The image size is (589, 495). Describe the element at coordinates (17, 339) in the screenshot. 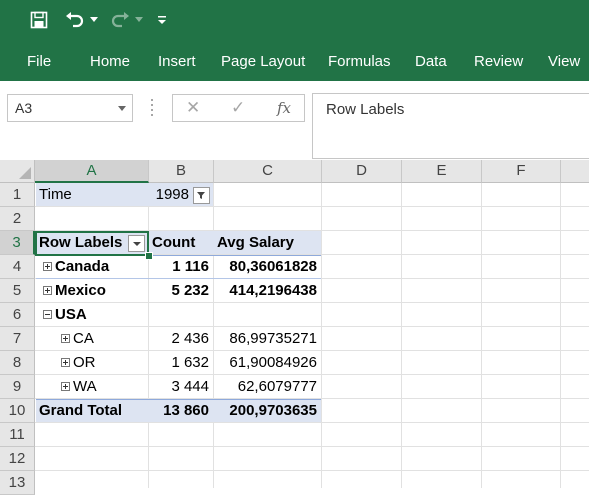

I see `row-header-7: 7` at that location.